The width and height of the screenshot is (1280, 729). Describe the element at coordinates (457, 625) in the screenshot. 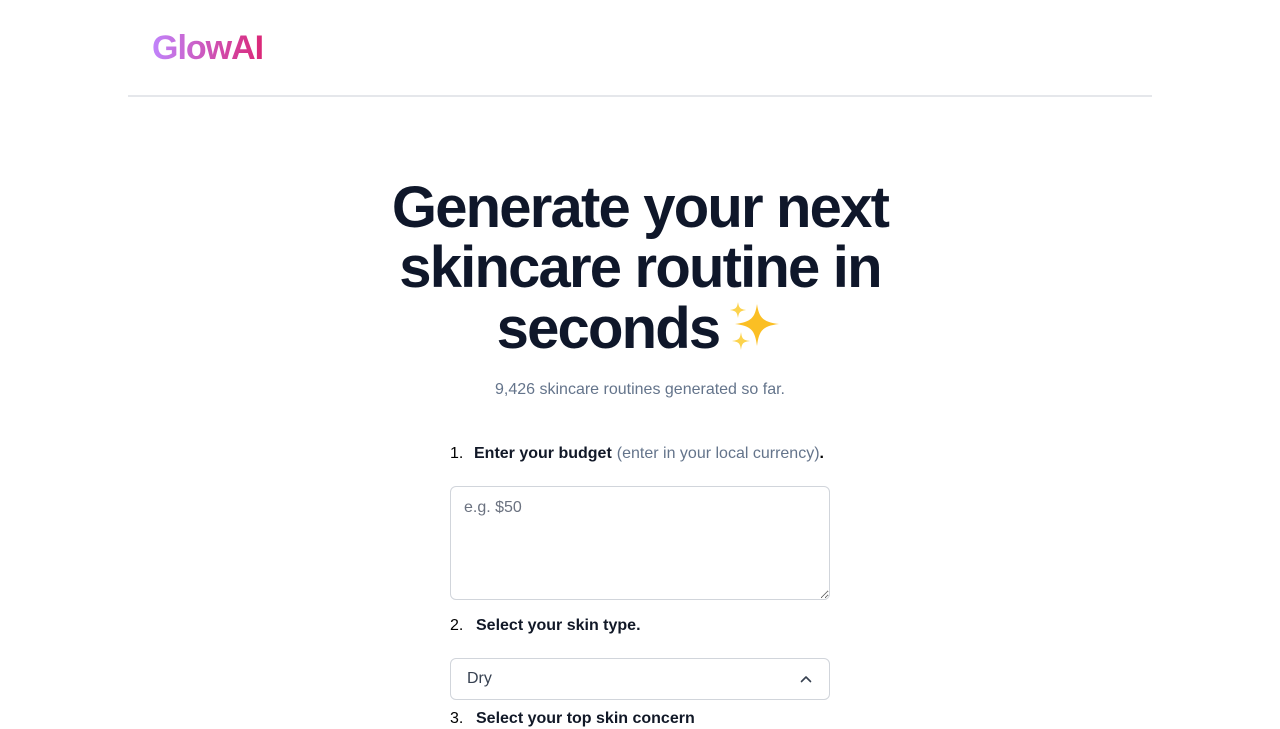

I see `step-number: 2.` at that location.